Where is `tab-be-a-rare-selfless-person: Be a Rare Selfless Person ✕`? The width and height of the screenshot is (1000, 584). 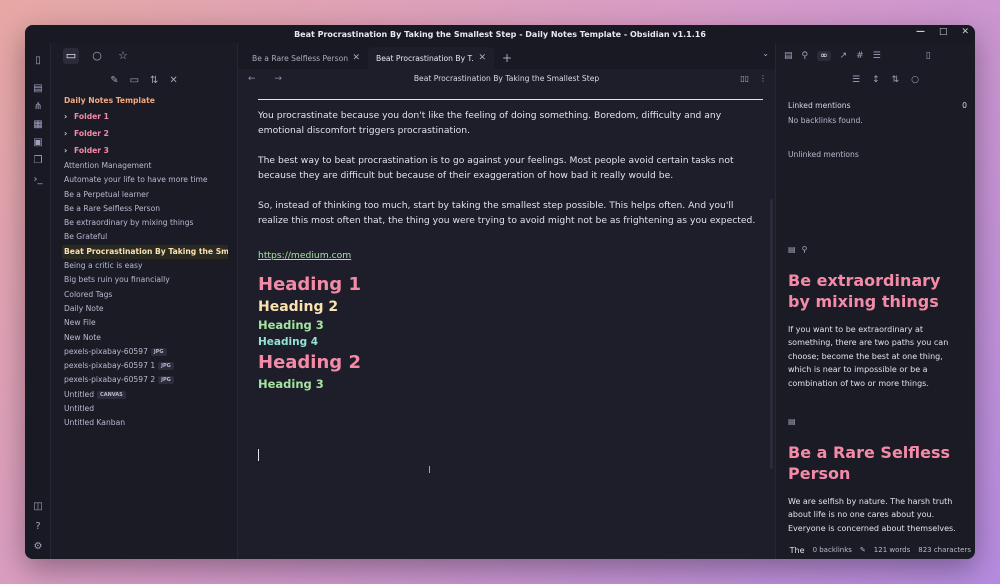
tab-be-a-rare-selfless-person: Be a Rare Selfless Person ✕ is located at coordinates (306, 58).